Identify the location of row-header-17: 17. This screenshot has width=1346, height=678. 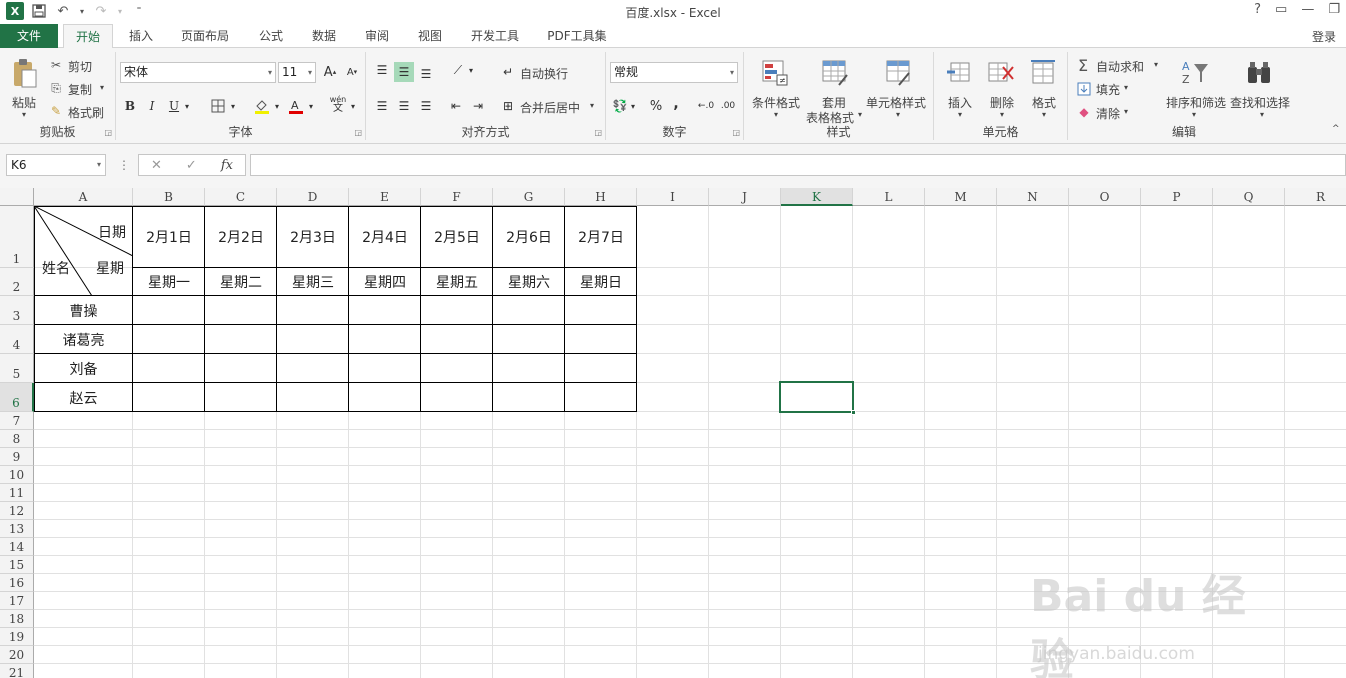
(17, 601).